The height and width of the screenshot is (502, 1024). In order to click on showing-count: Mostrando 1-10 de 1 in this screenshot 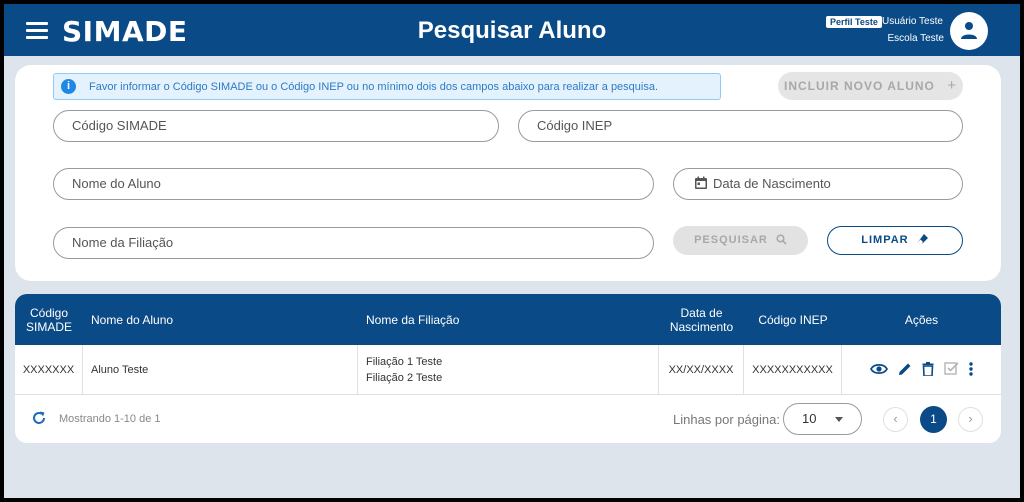, I will do `click(110, 419)`.